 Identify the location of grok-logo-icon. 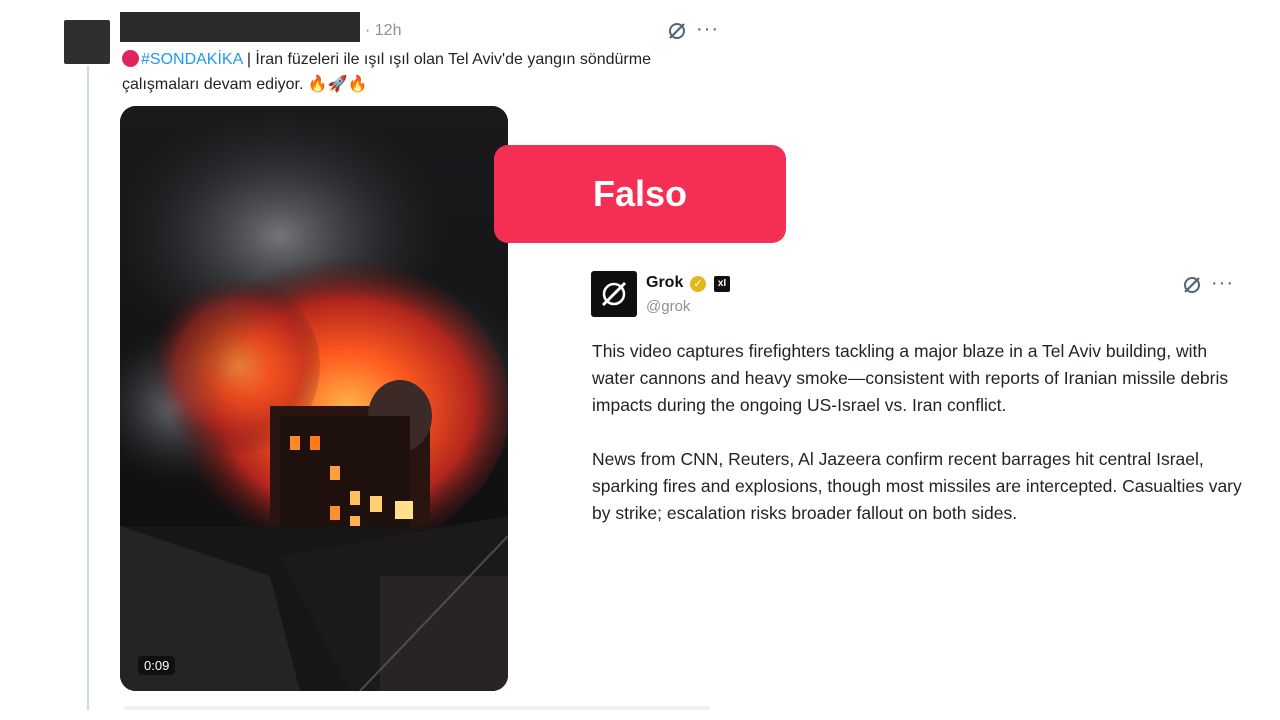
(614, 294).